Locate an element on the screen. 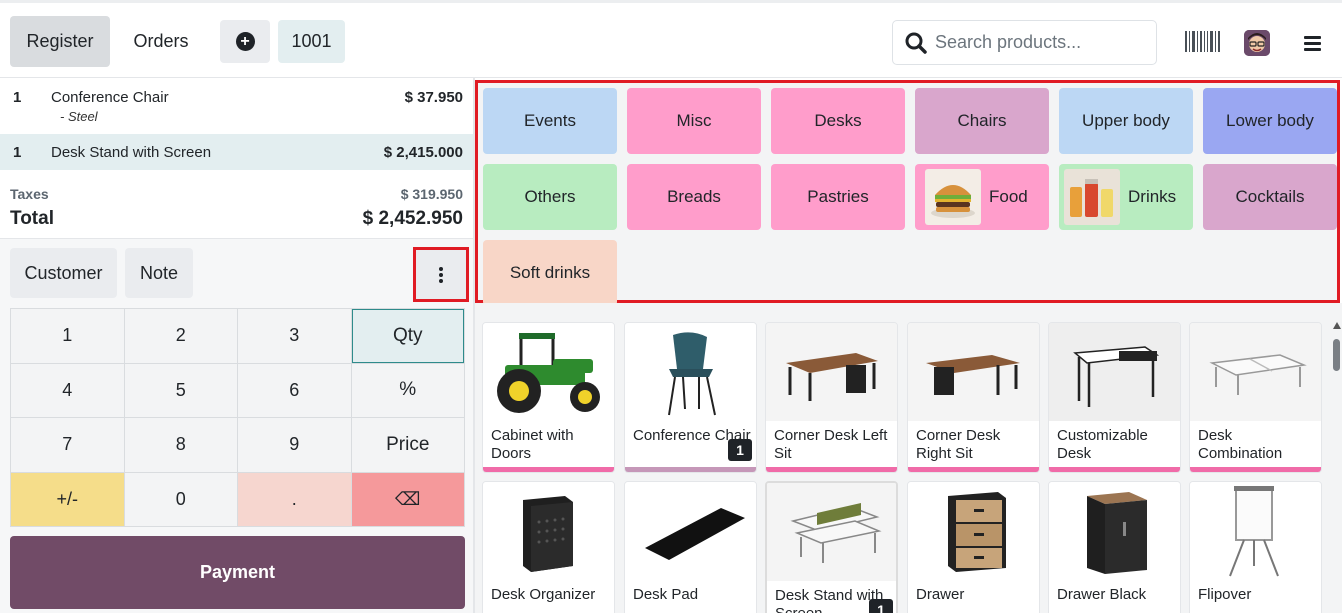  category-label: Events is located at coordinates (550, 120).